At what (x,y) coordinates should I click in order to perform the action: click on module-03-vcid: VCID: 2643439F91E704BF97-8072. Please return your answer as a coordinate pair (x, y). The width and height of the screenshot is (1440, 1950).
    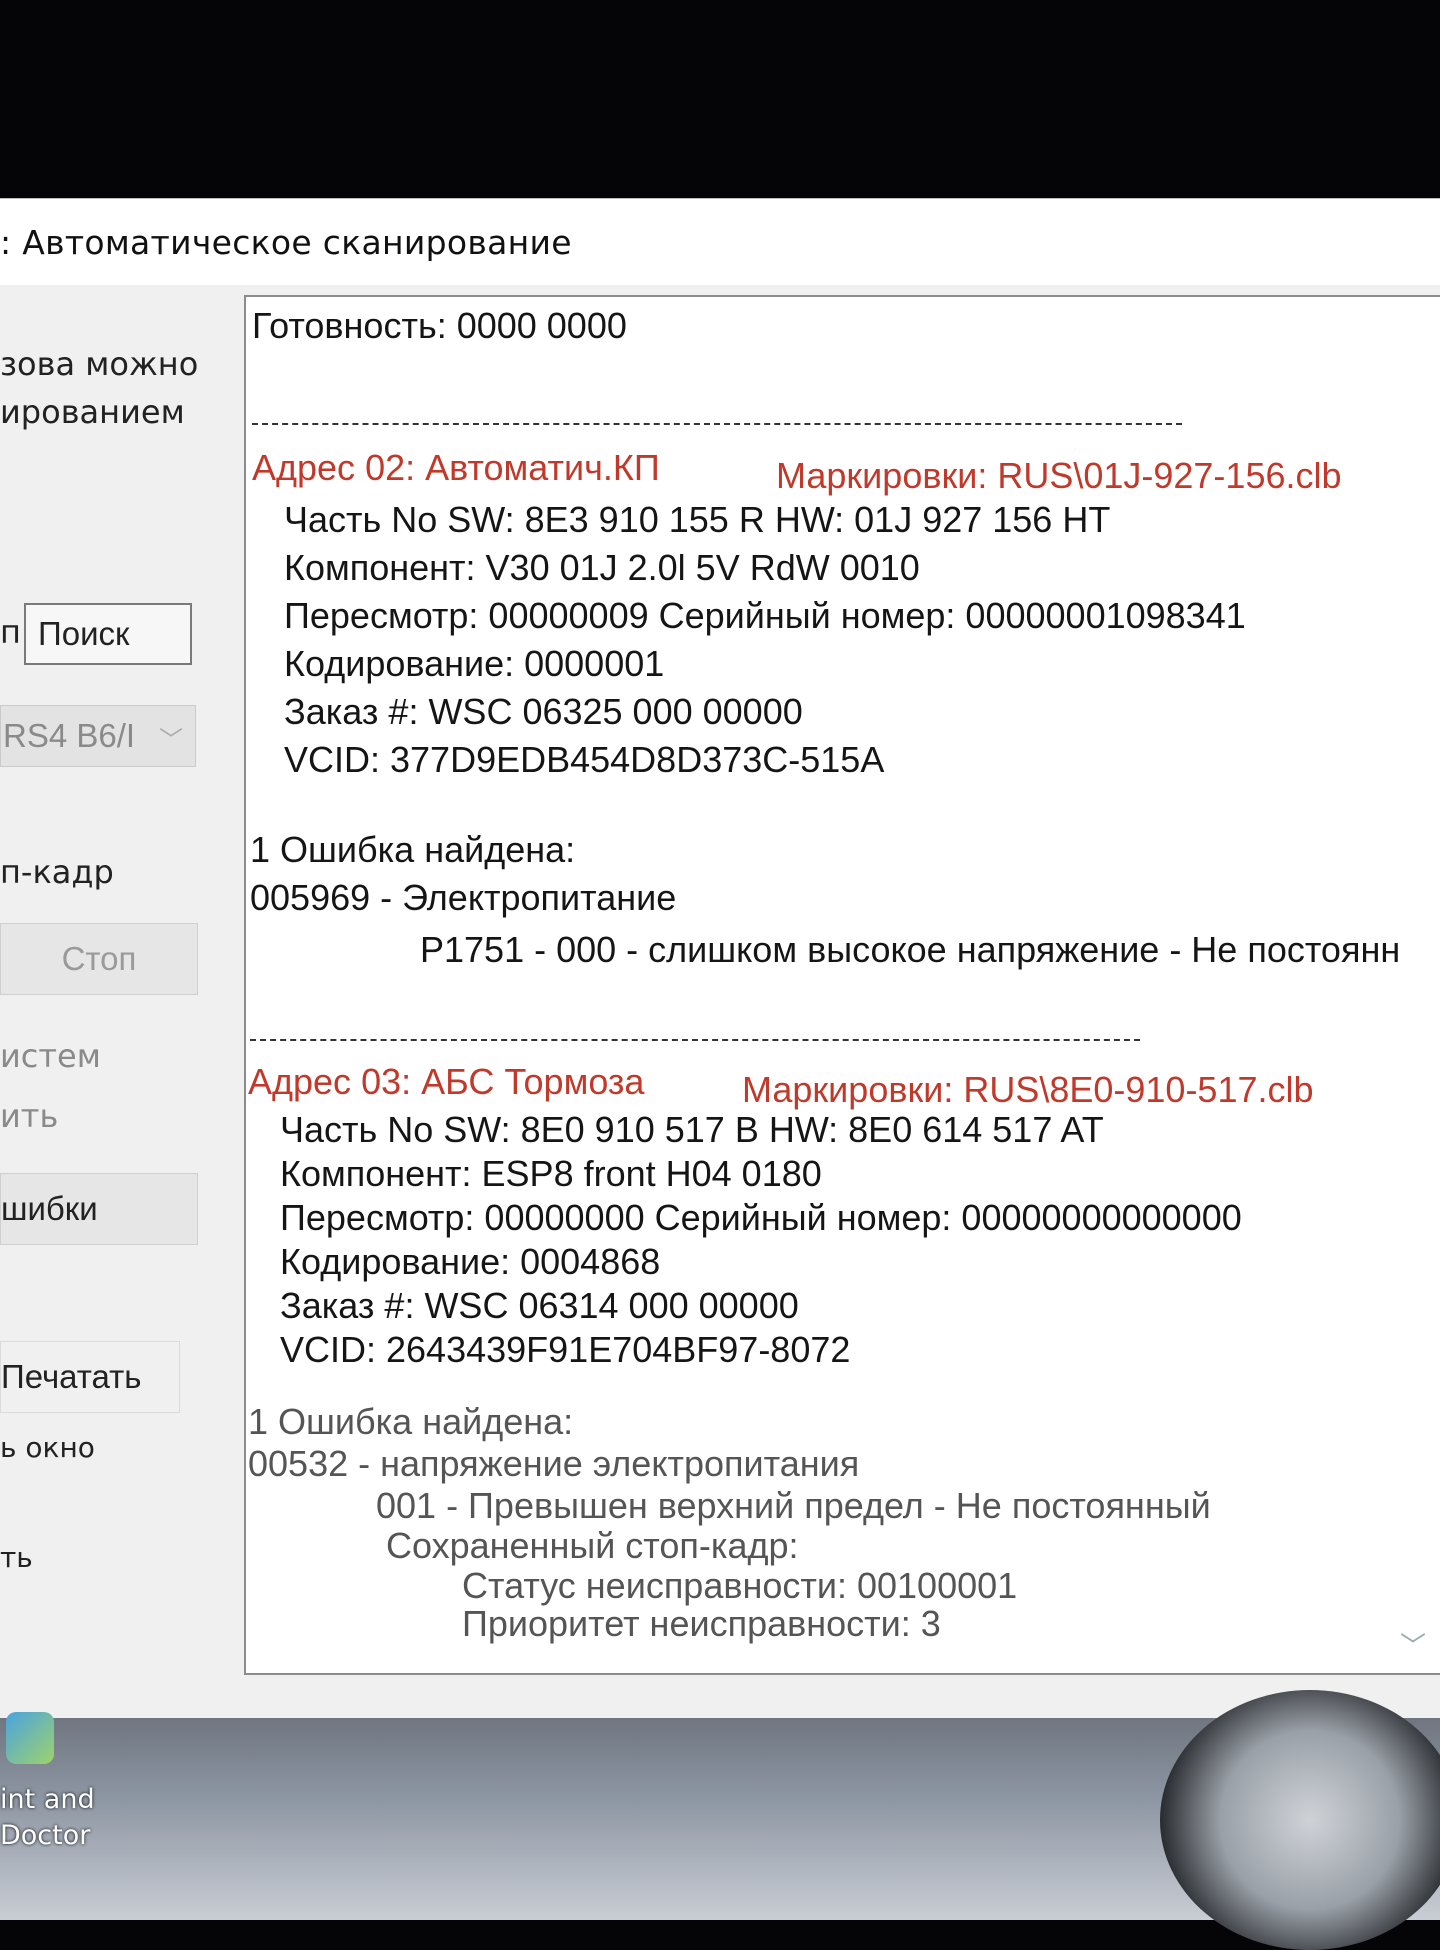
    Looking at the image, I should click on (565, 1349).